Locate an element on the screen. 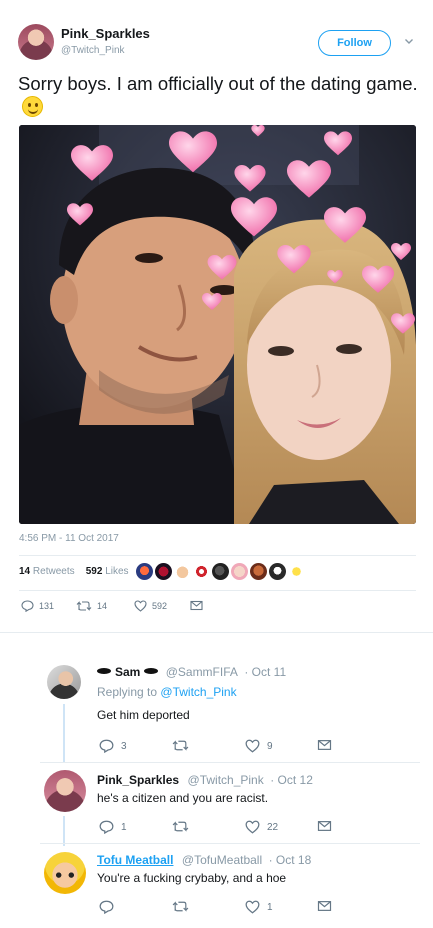  reply-date: · Oct 11 is located at coordinates (265, 672).